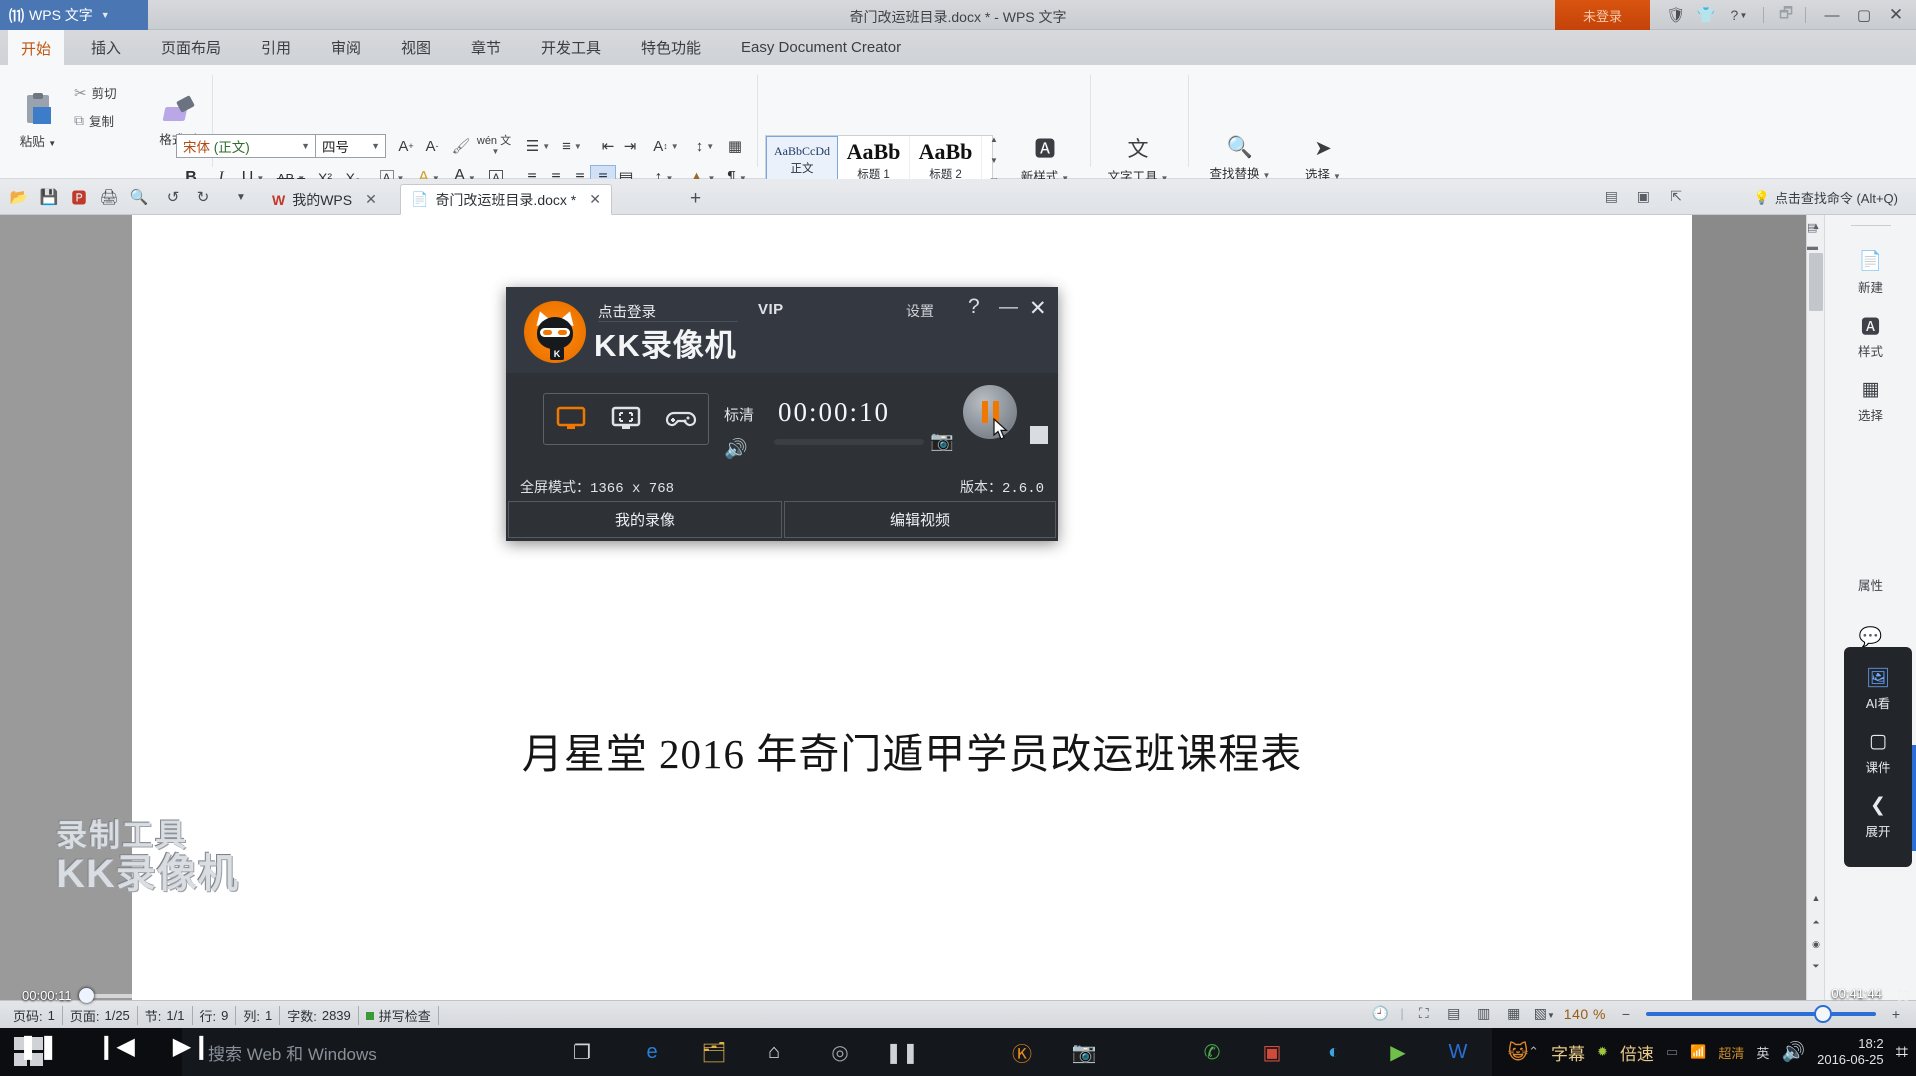 The width and height of the screenshot is (1916, 1076). I want to click on kk-edit-video-button: 编辑视频, so click(920, 519).